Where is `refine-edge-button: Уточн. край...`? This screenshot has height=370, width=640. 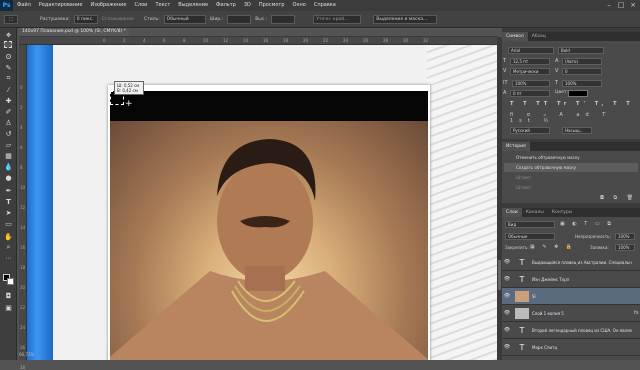 refine-edge-button: Уточн. край... is located at coordinates (337, 19).